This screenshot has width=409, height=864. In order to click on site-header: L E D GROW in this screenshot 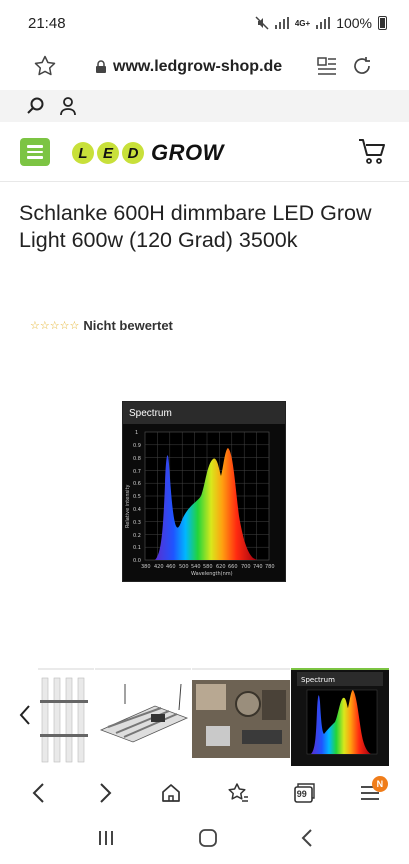, I will do `click(204, 153)`.